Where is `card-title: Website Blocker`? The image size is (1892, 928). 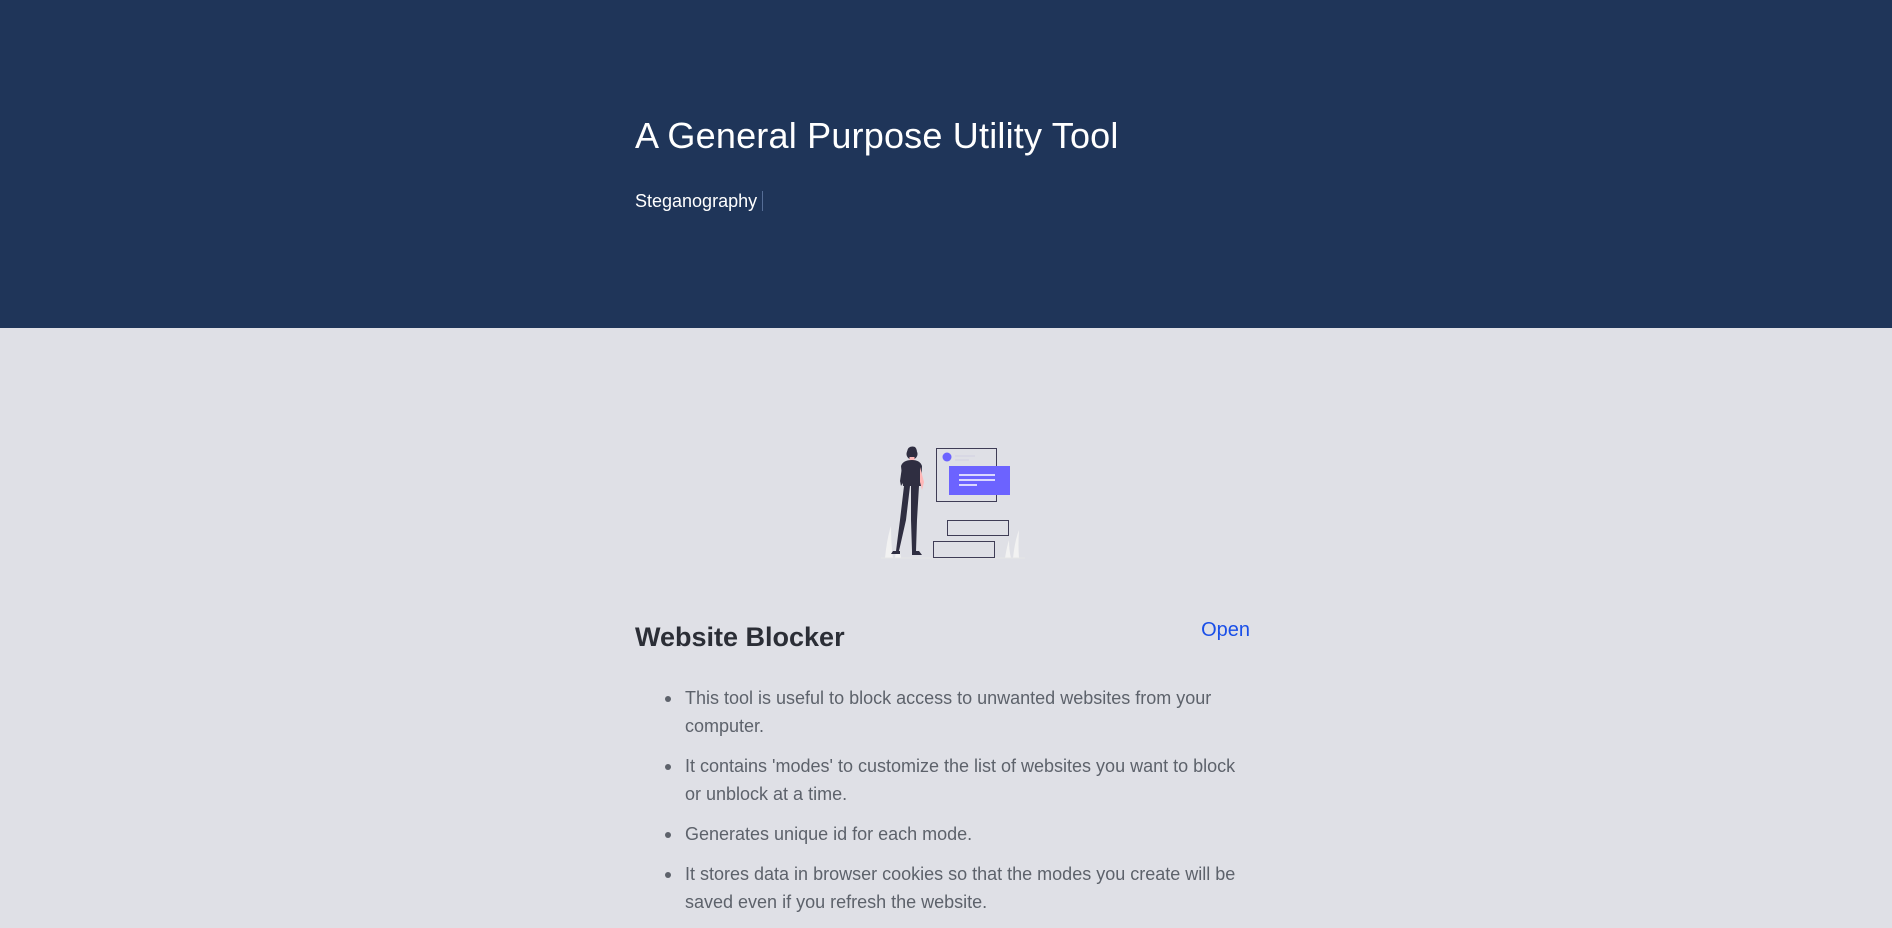 card-title: Website Blocker is located at coordinates (740, 637).